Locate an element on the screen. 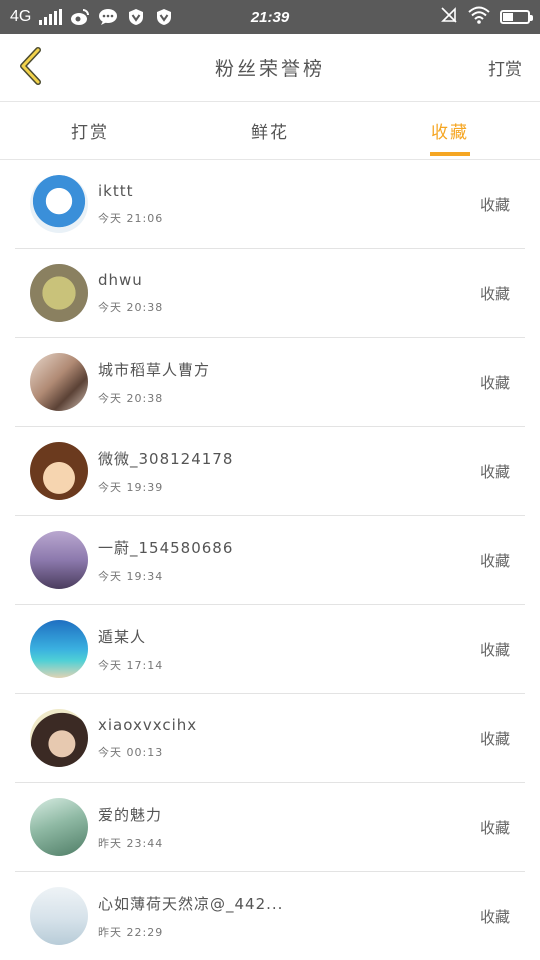 The width and height of the screenshot is (540, 960). user-name: 遁某人 is located at coordinates (122, 636).